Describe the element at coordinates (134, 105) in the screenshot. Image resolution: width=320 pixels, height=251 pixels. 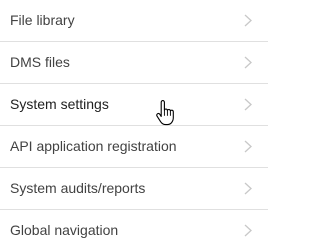
I see `menu-item-system-settings: System settings` at that location.